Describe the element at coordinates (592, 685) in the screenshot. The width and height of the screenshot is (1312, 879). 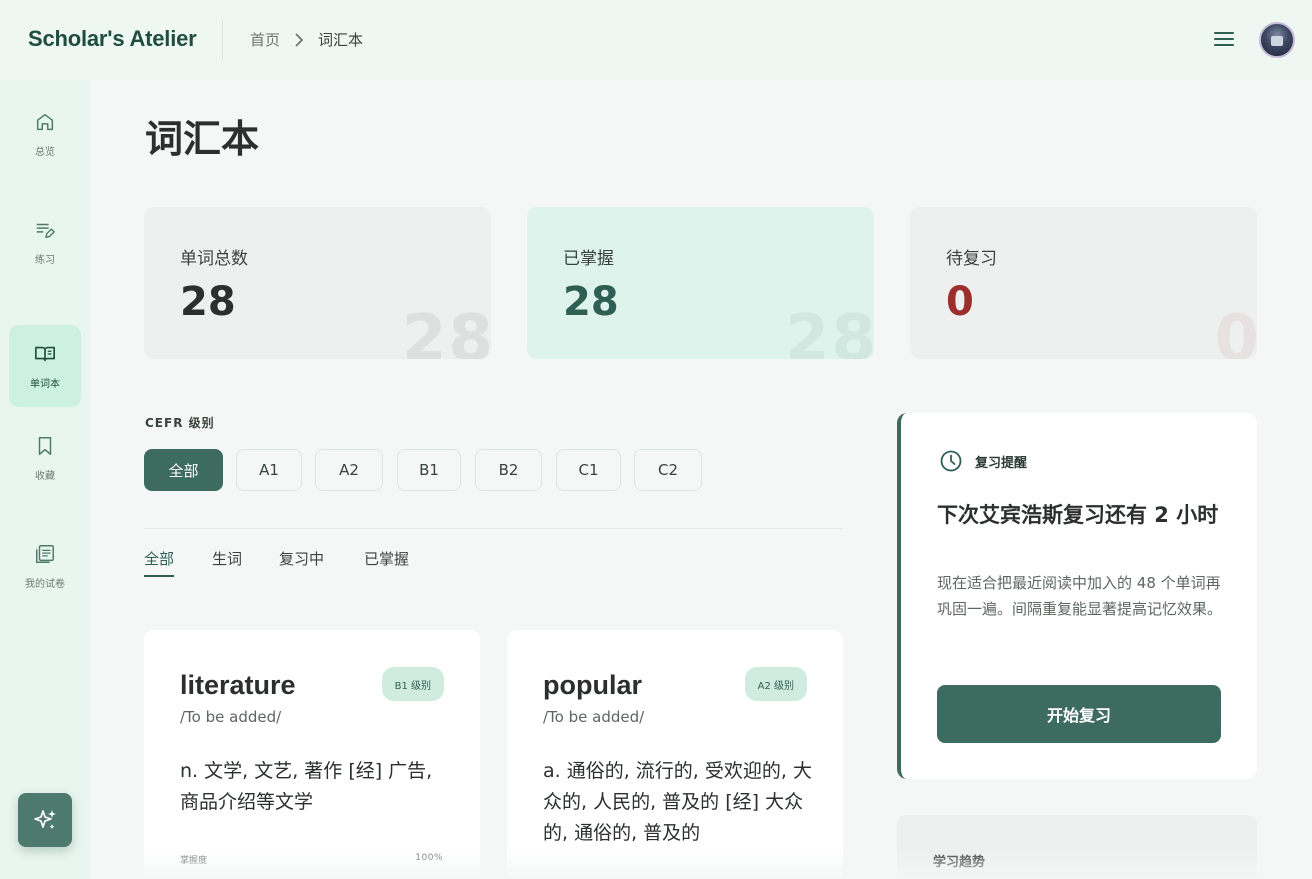
I see `word-title: popular` at that location.